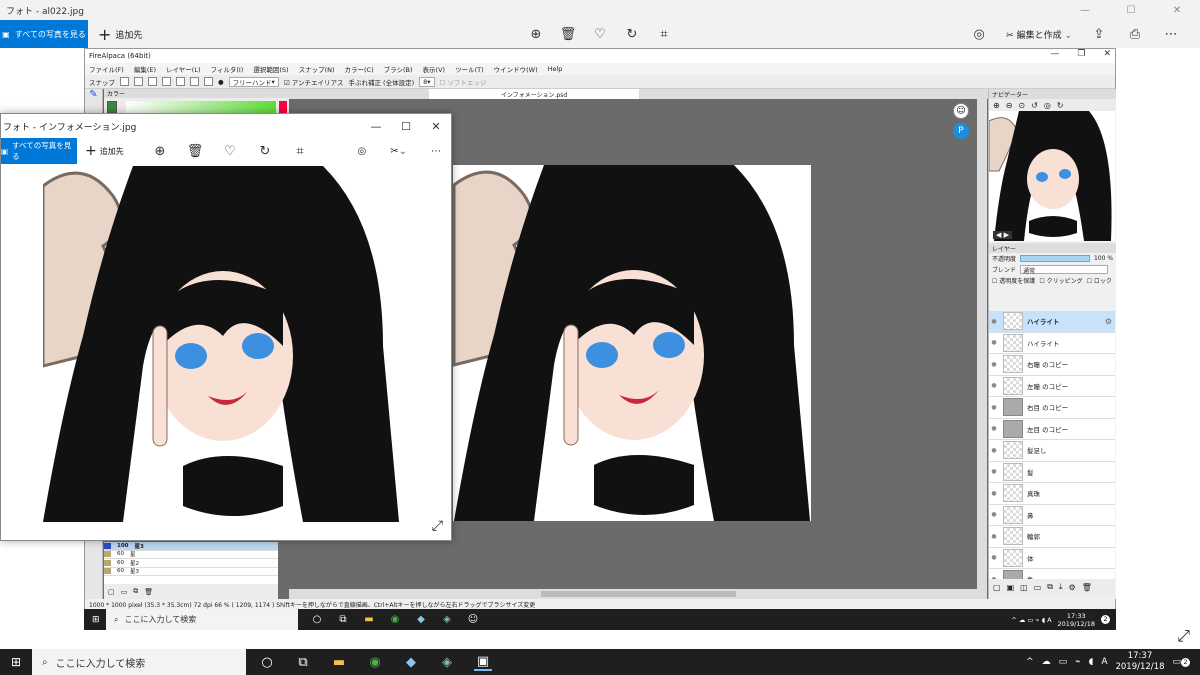 The width and height of the screenshot is (1200, 675). I want to click on layer-row: ● 髪, so click(1052, 472).